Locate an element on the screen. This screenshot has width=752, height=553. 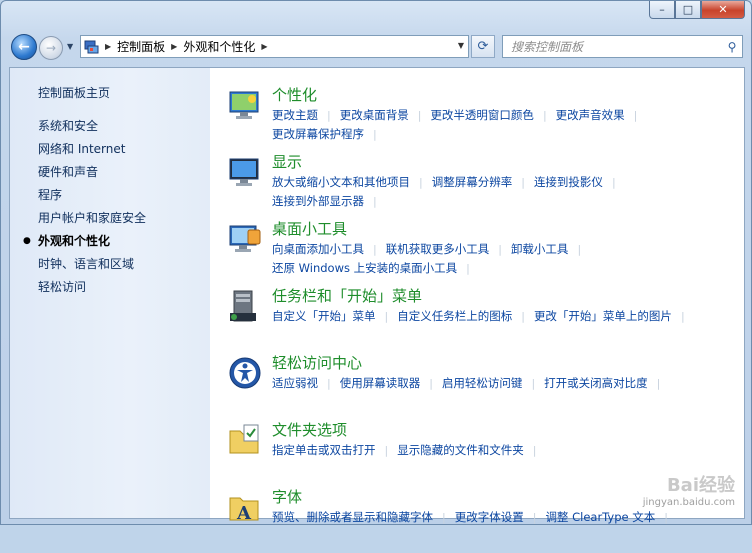
search-box: ⚲ is located at coordinates (622, 46).